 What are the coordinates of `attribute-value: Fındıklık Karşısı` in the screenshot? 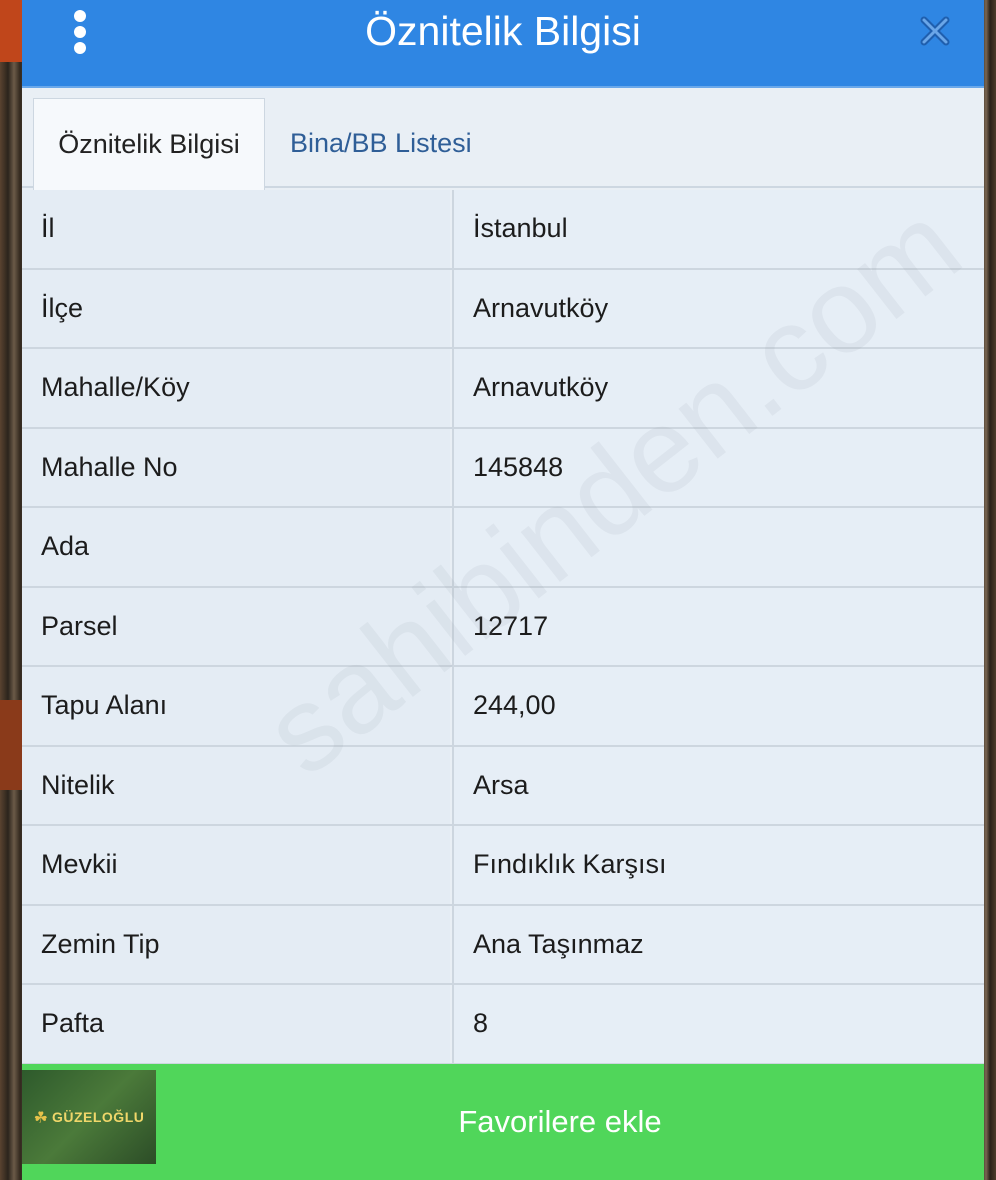 It's located at (718, 865).